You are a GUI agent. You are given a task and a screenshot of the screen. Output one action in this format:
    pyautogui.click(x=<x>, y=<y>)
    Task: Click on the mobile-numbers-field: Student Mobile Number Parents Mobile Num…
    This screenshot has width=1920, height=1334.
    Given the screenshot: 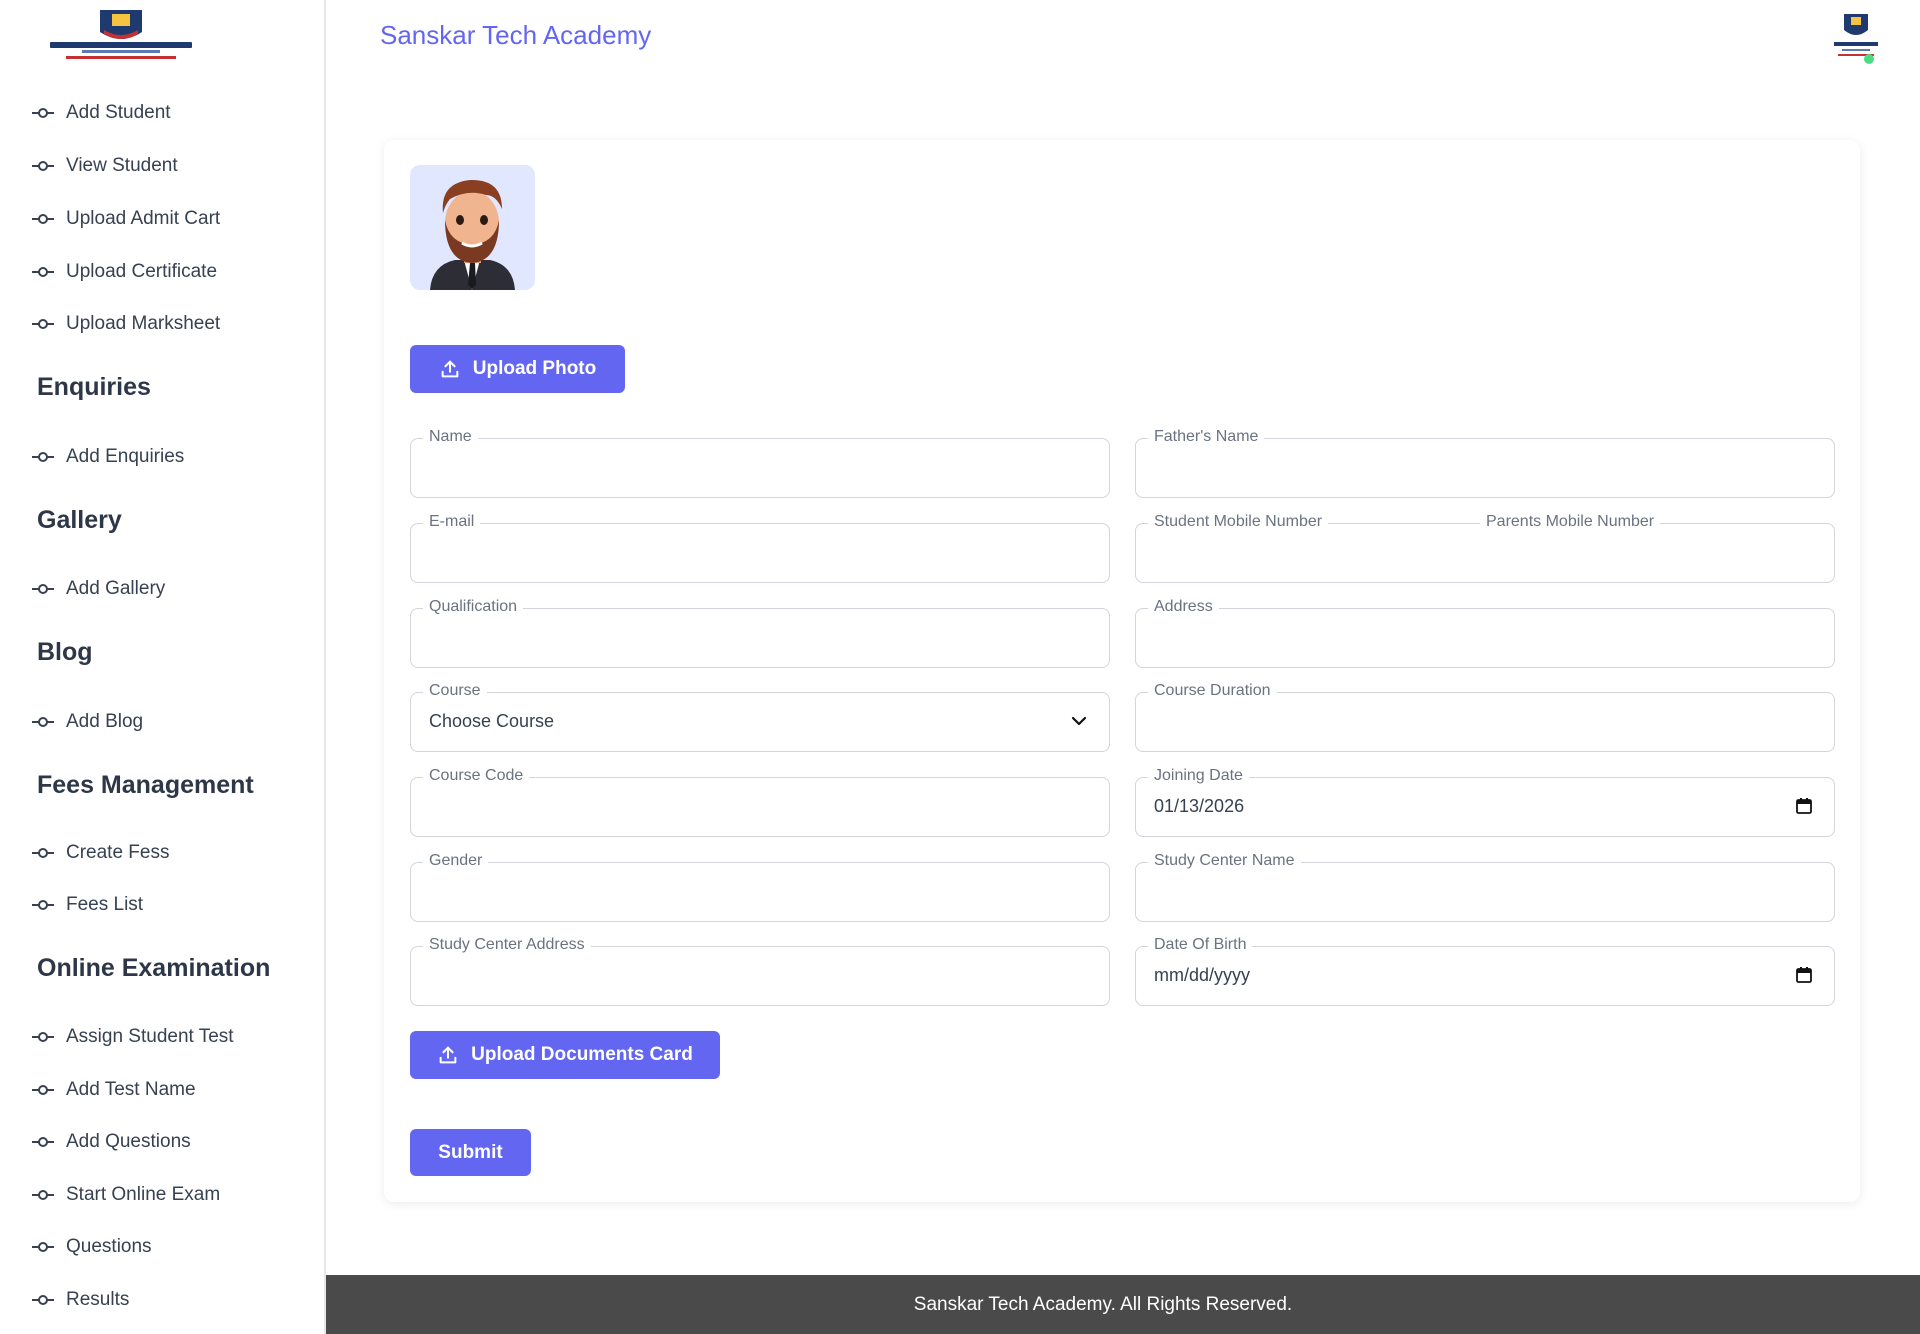 What is the action you would take?
    pyautogui.click(x=1485, y=548)
    